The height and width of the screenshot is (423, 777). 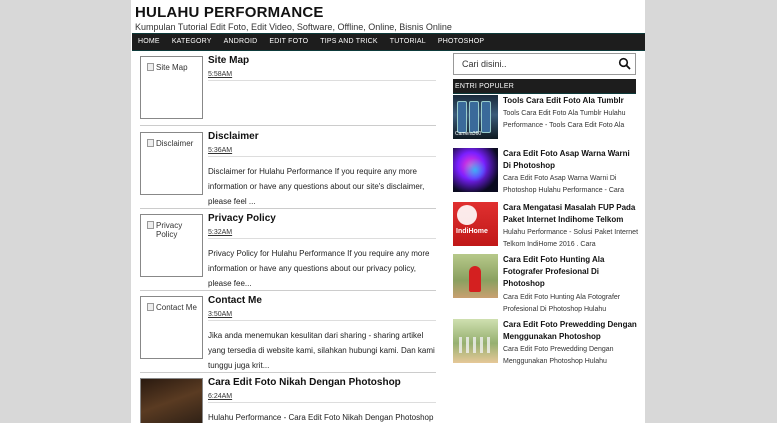 I want to click on post-meta: 3:50AM, so click(x=322, y=316).